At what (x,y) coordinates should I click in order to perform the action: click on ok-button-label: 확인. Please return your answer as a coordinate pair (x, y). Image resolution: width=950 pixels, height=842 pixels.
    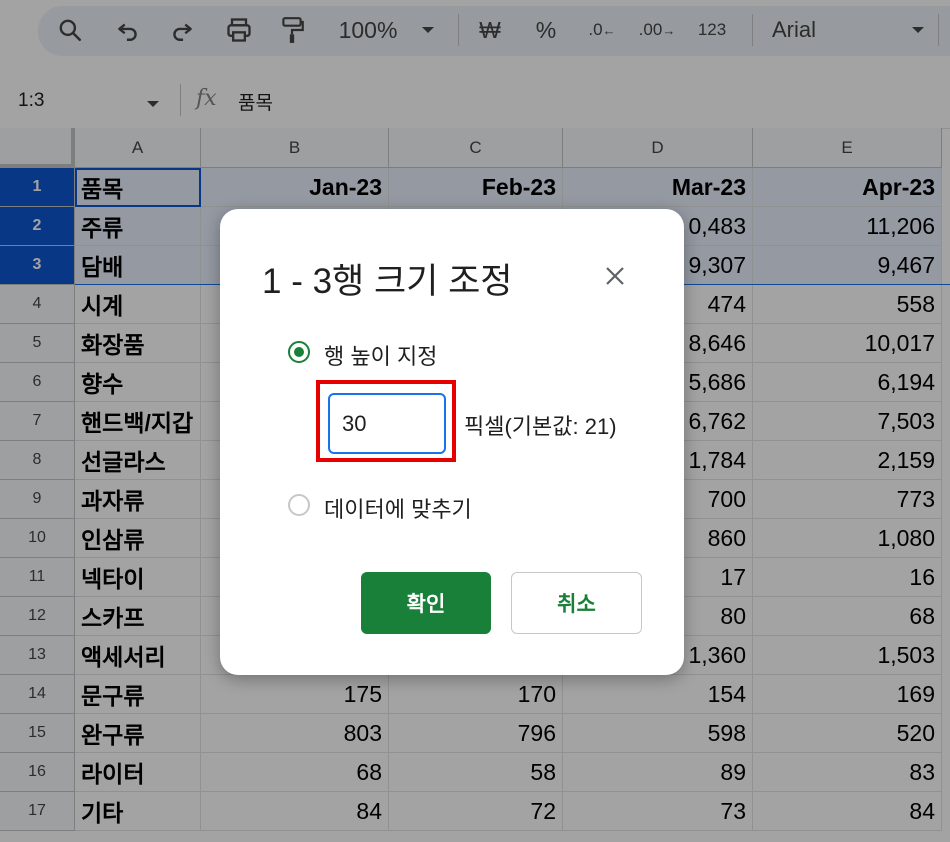
    Looking at the image, I should click on (426, 604).